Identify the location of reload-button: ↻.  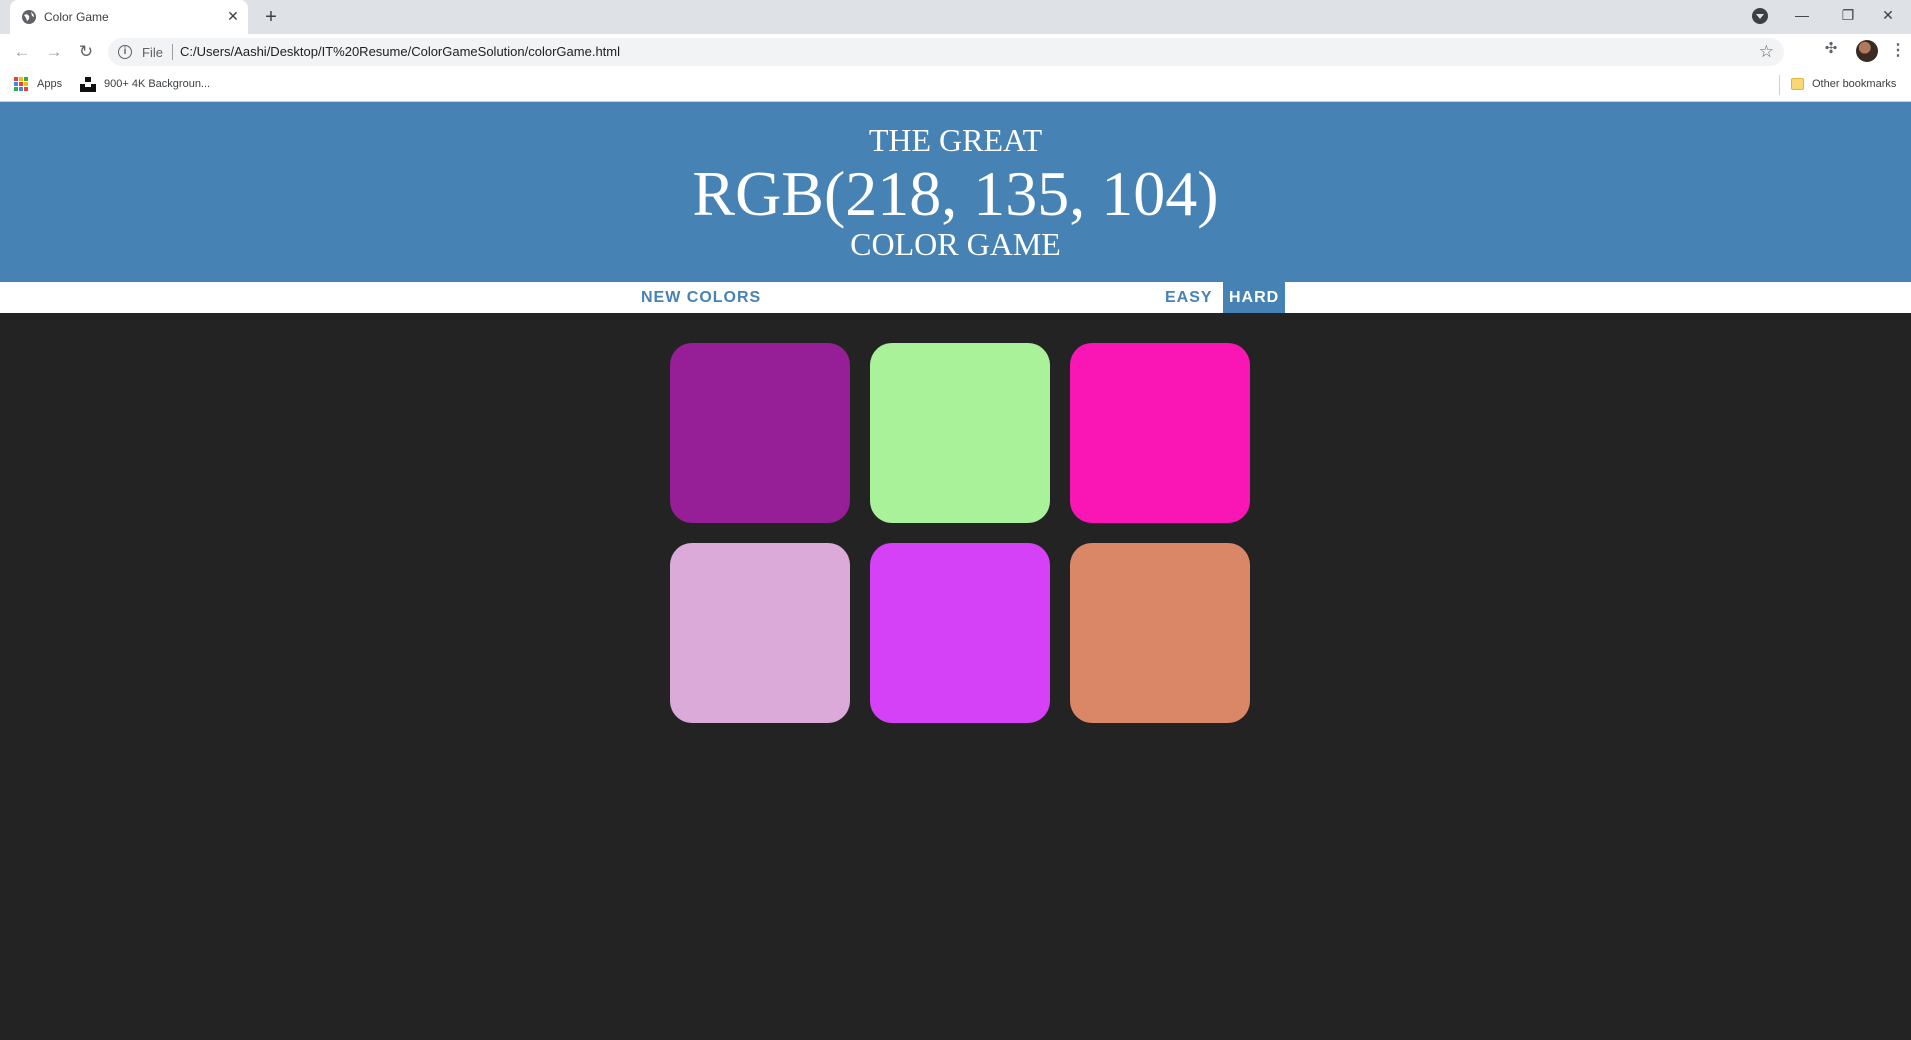
(86, 52).